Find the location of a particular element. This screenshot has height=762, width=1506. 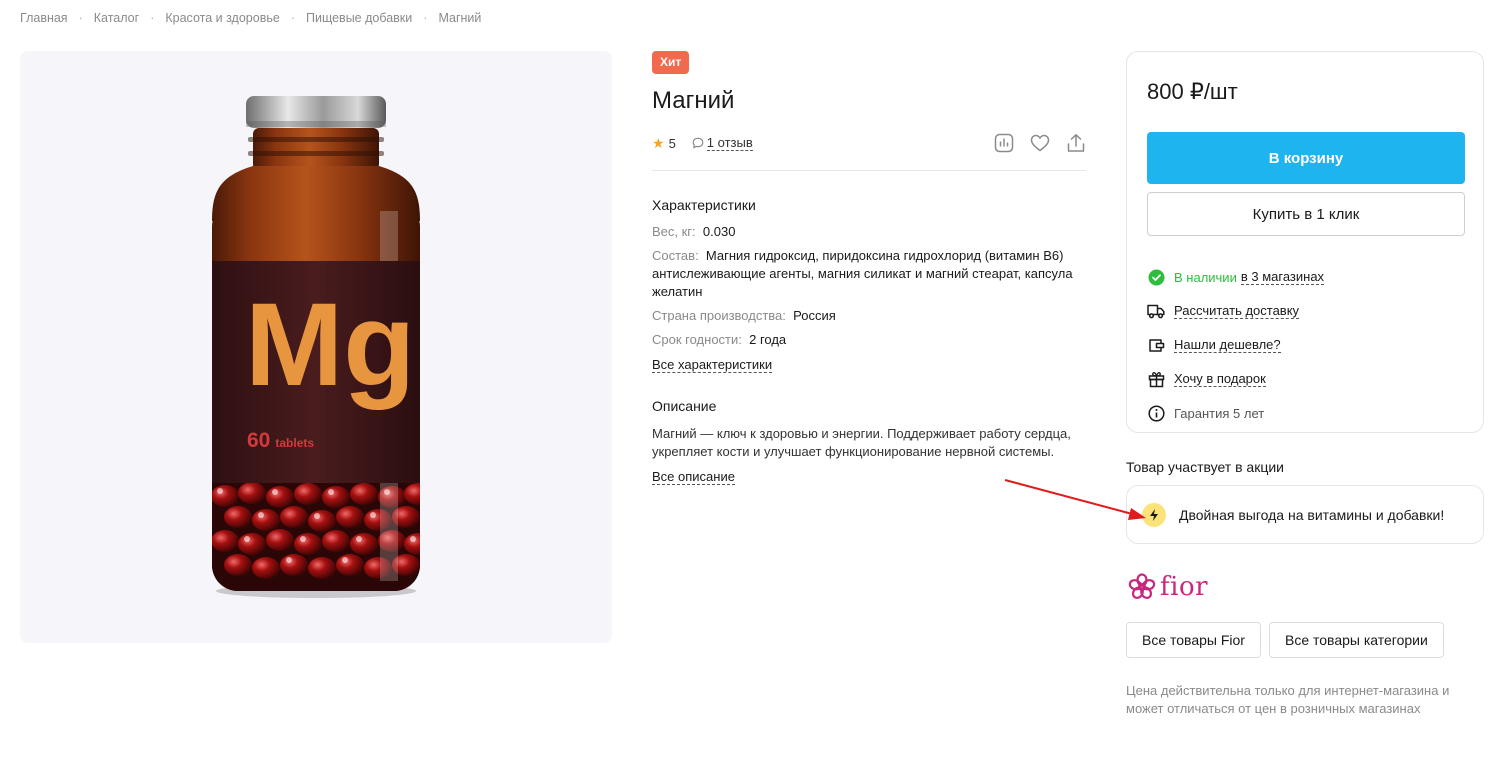

stock-row: В наличии в 3 магазинах is located at coordinates (1305, 277).